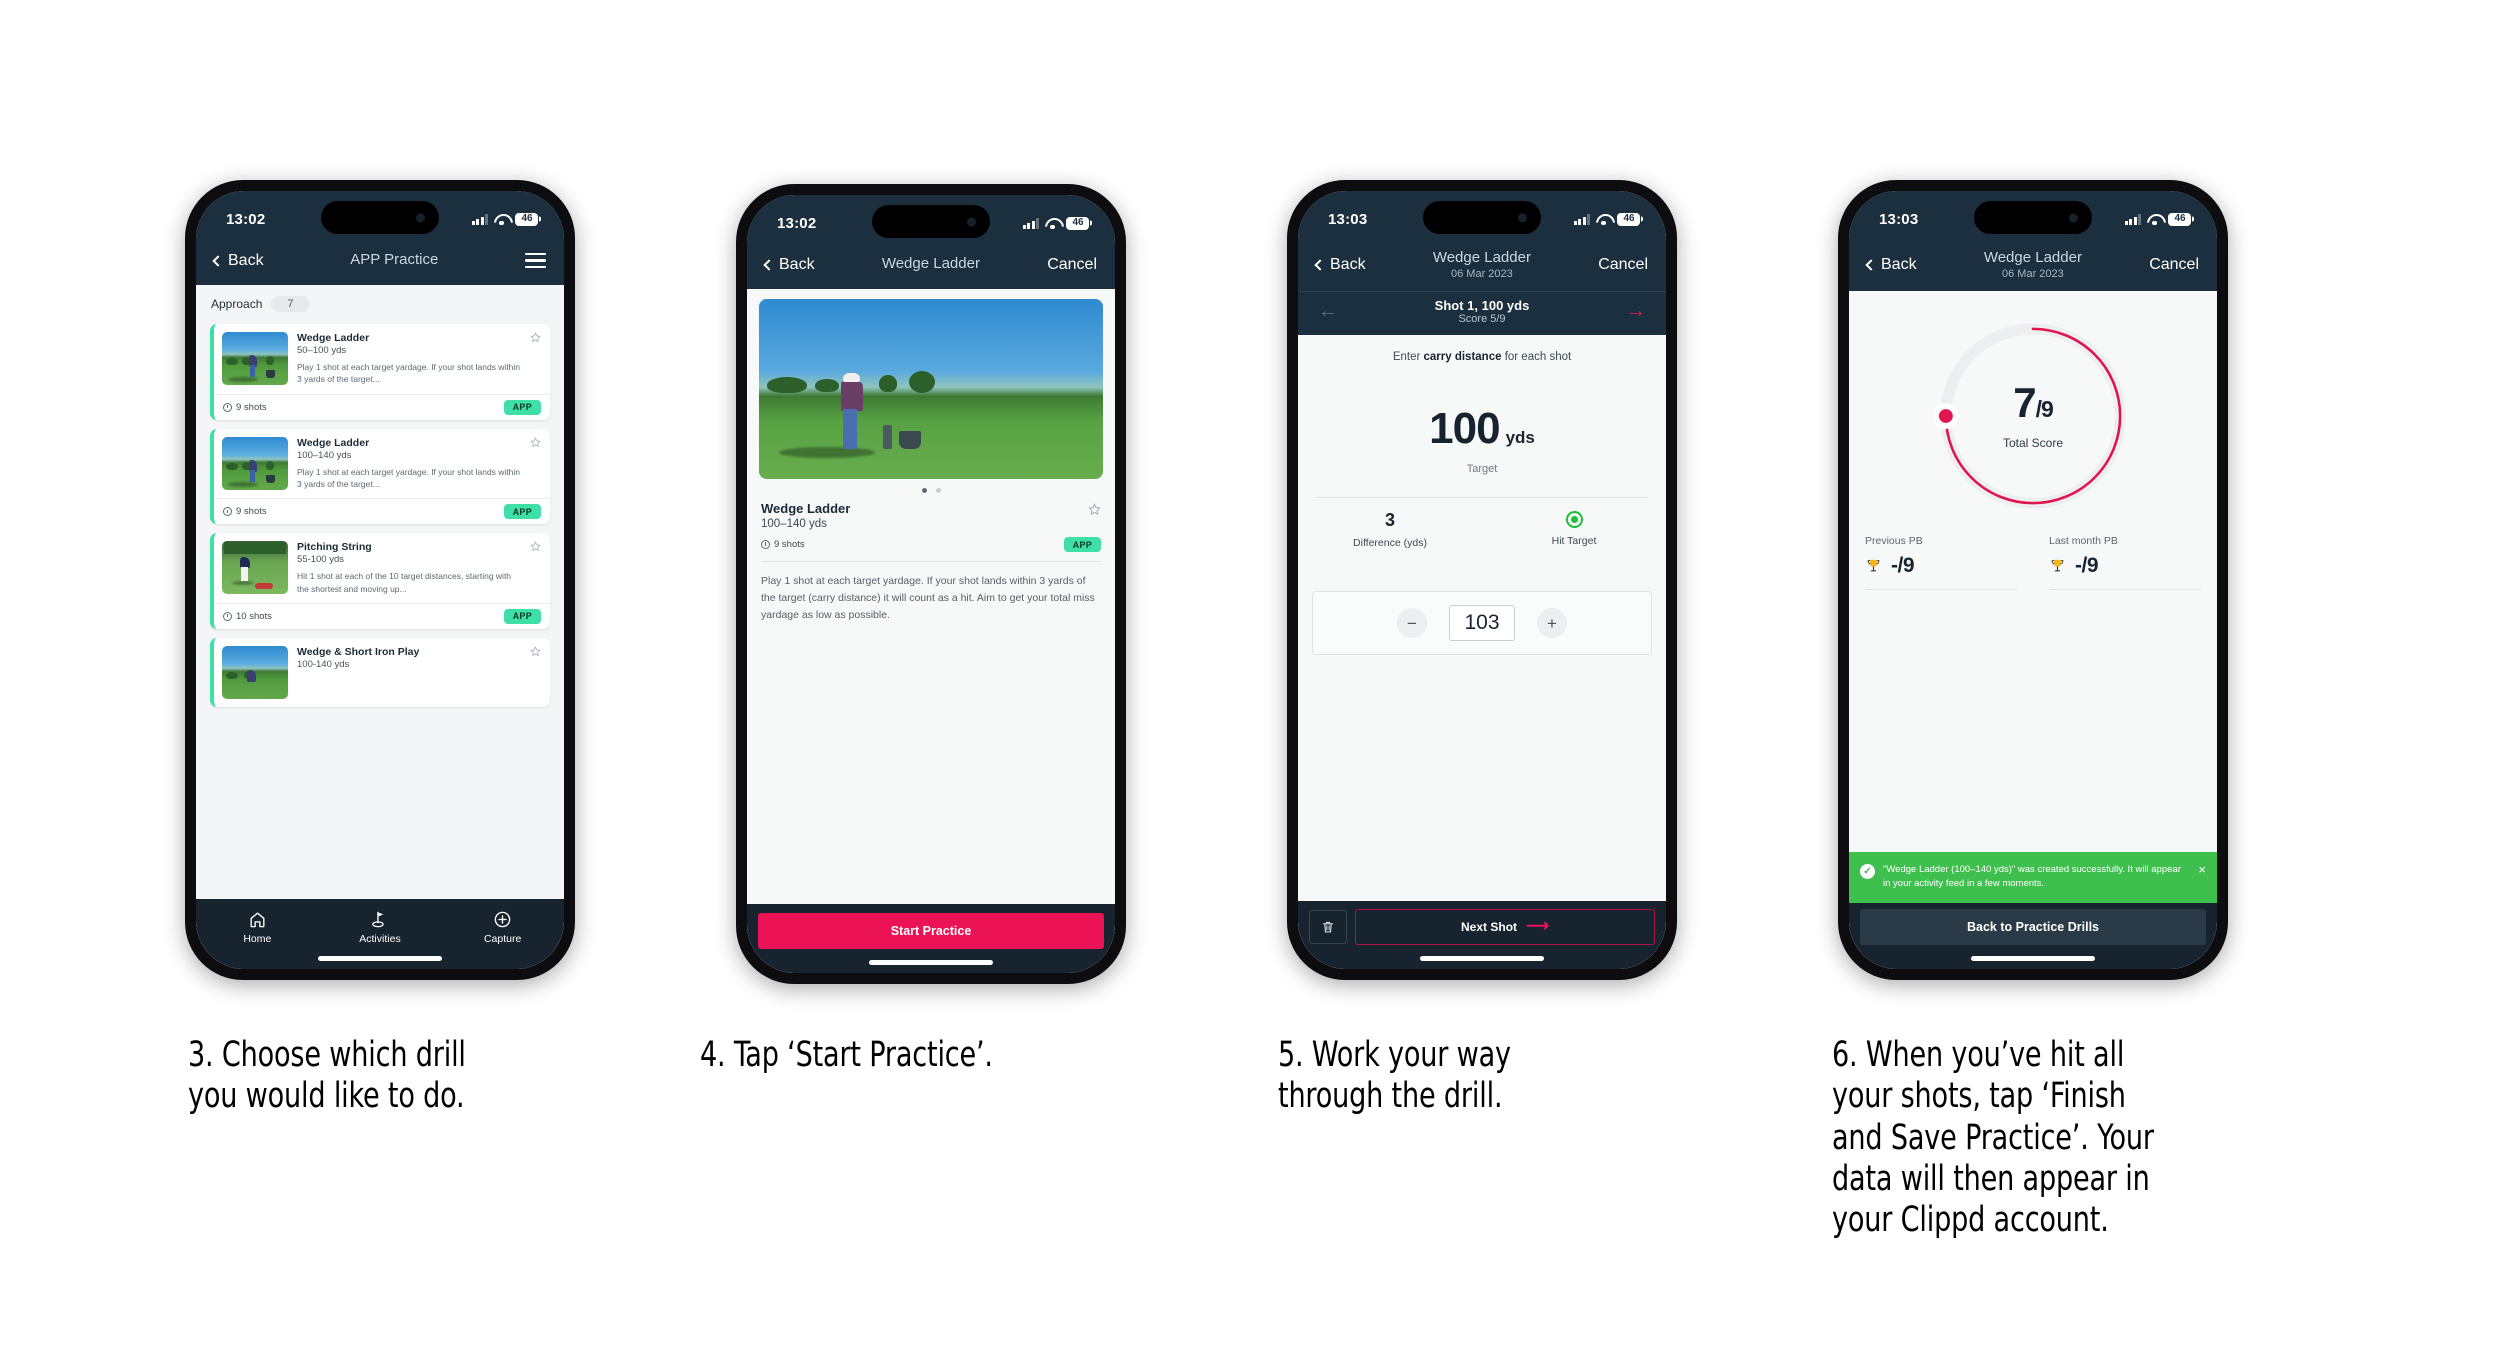 This screenshot has width=2503, height=1347. What do you see at coordinates (333, 338) in the screenshot?
I see `drill-title: Wedge Ladder` at bounding box center [333, 338].